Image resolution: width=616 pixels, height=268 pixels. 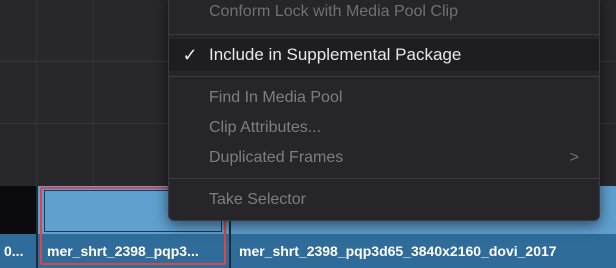 I want to click on check-icon: ✓, so click(x=190, y=55).